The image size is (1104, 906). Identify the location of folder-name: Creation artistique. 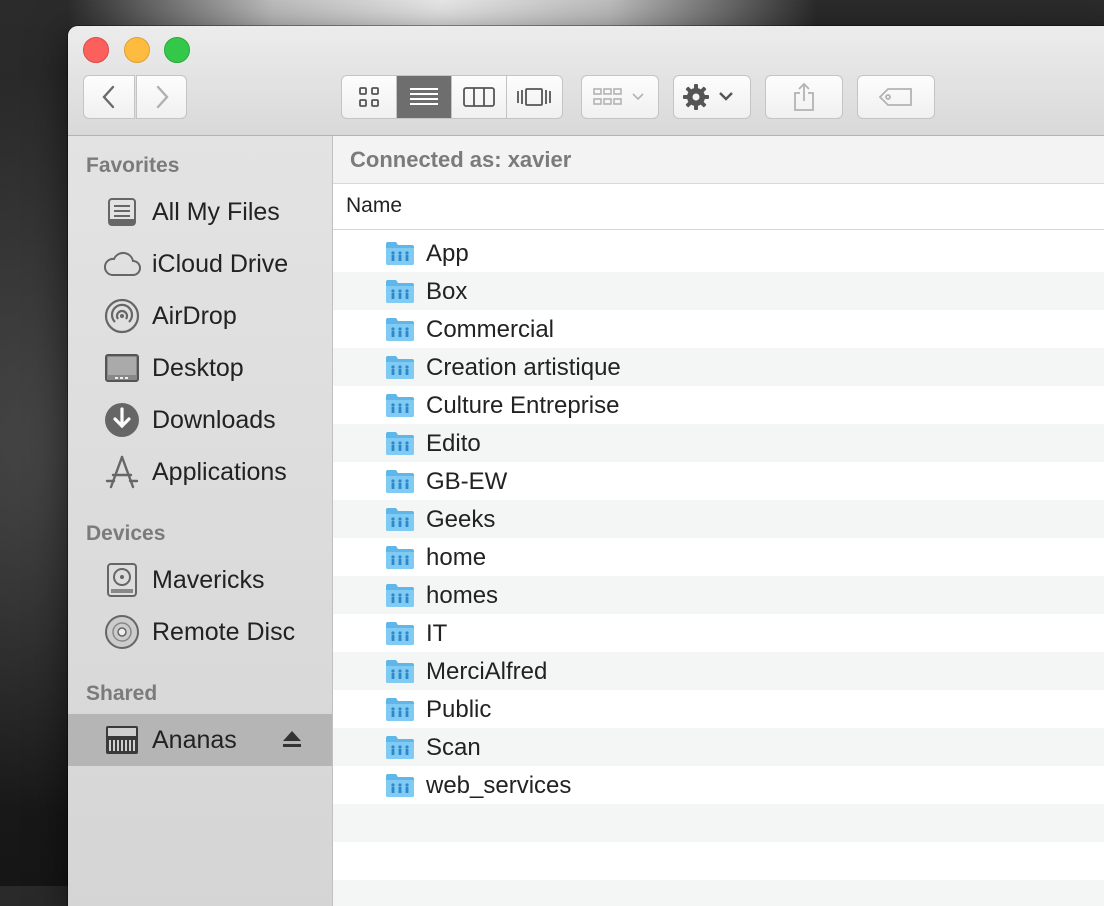
(523, 367).